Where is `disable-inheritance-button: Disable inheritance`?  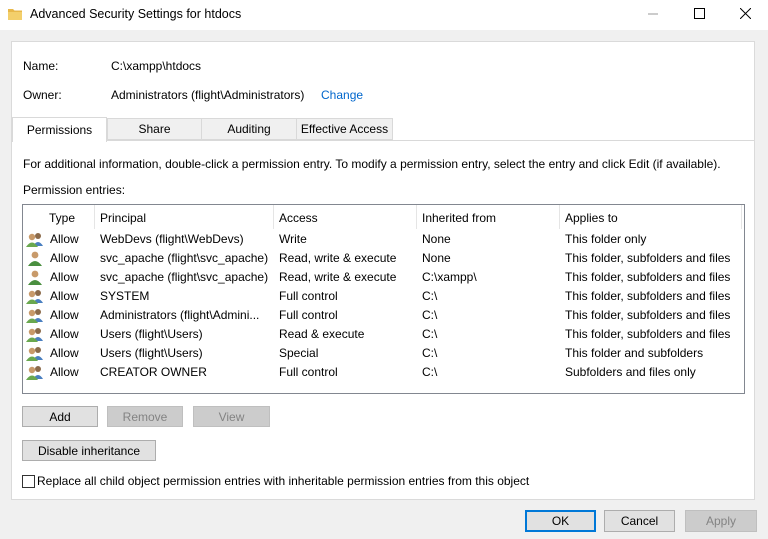 disable-inheritance-button: Disable inheritance is located at coordinates (89, 450).